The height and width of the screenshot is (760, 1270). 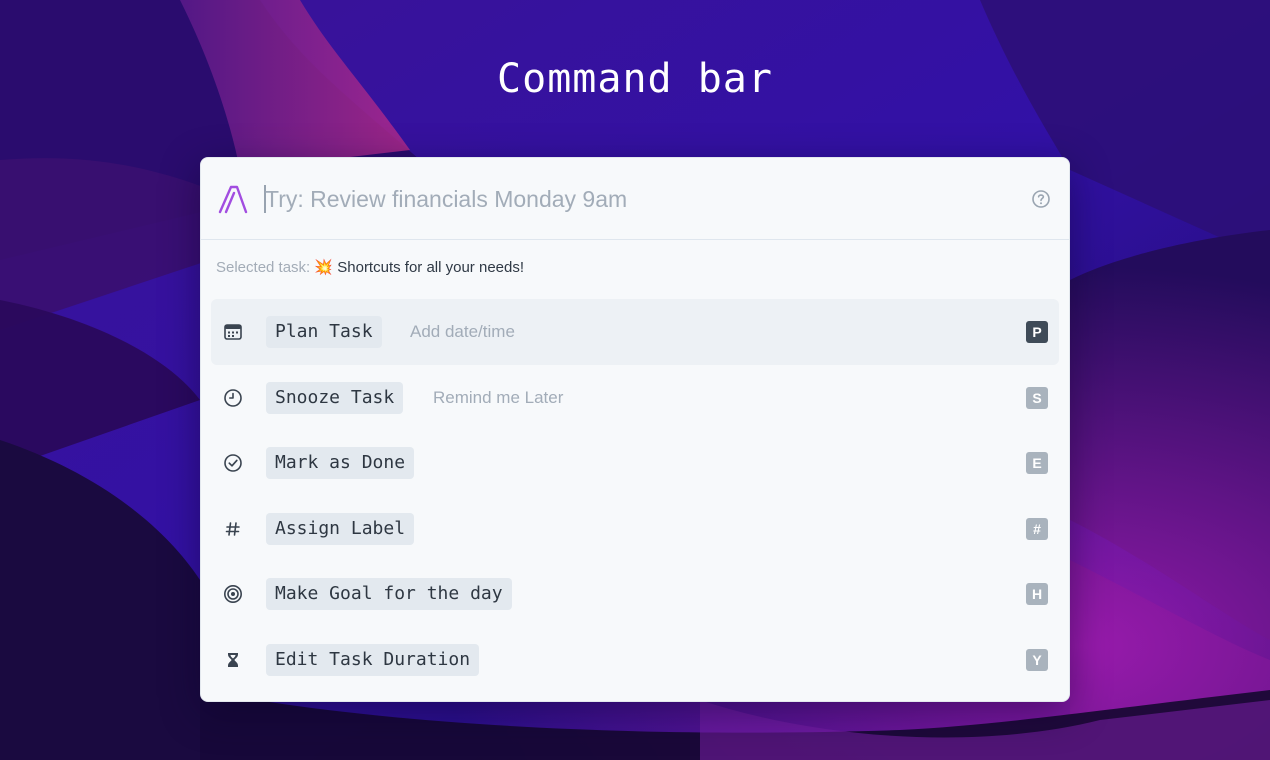 What do you see at coordinates (635, 529) in the screenshot?
I see `command-item-assign-label: Assign Label #` at bounding box center [635, 529].